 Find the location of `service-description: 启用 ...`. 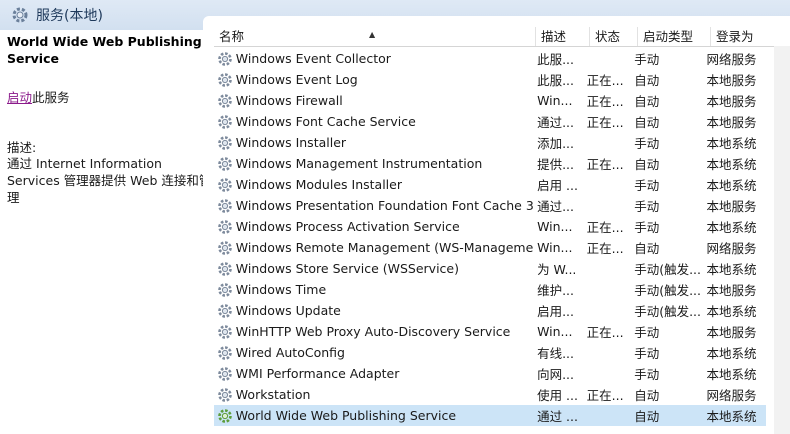

service-description: 启用 ... is located at coordinates (557, 185).